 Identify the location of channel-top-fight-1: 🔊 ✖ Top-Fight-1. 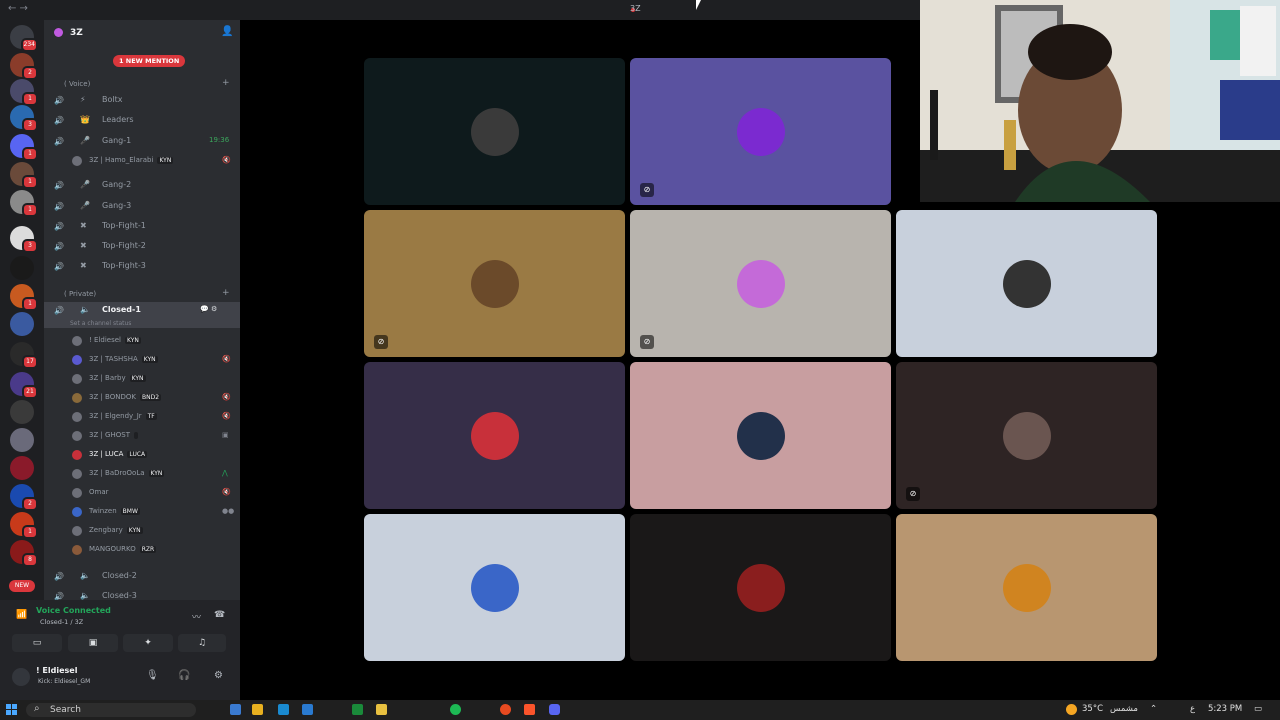
(142, 227).